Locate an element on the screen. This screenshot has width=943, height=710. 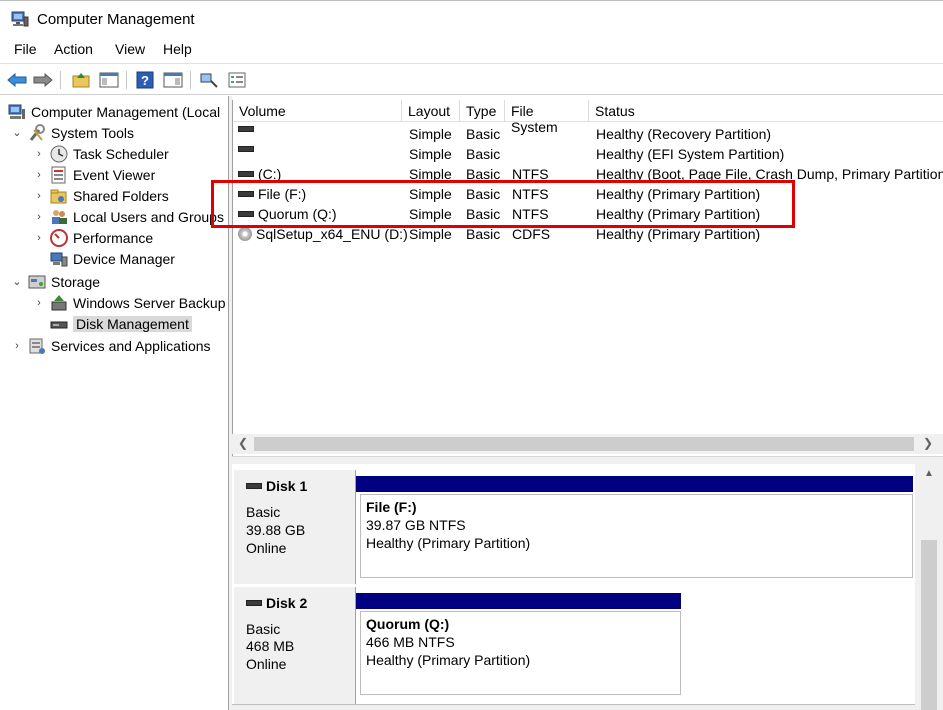
disk-2-info: Disk 2 Basic 468 MB Online is located at coordinates (295, 646).